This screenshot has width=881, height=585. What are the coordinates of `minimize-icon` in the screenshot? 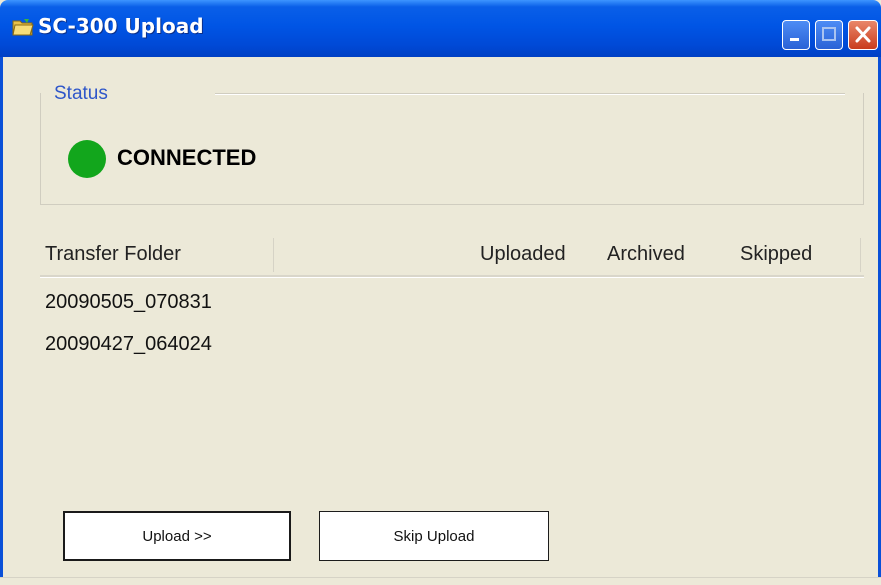 It's located at (794, 39).